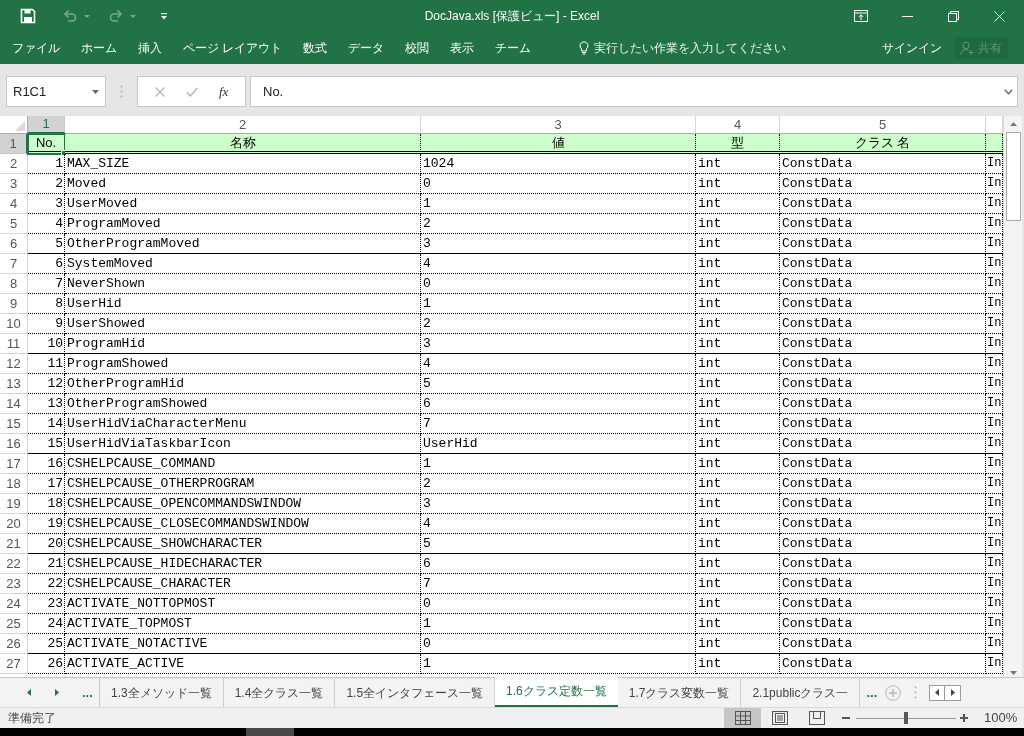 This screenshot has height=736, width=1024. Describe the element at coordinates (56, 91) in the screenshot. I see `name-box: R1C1` at that location.